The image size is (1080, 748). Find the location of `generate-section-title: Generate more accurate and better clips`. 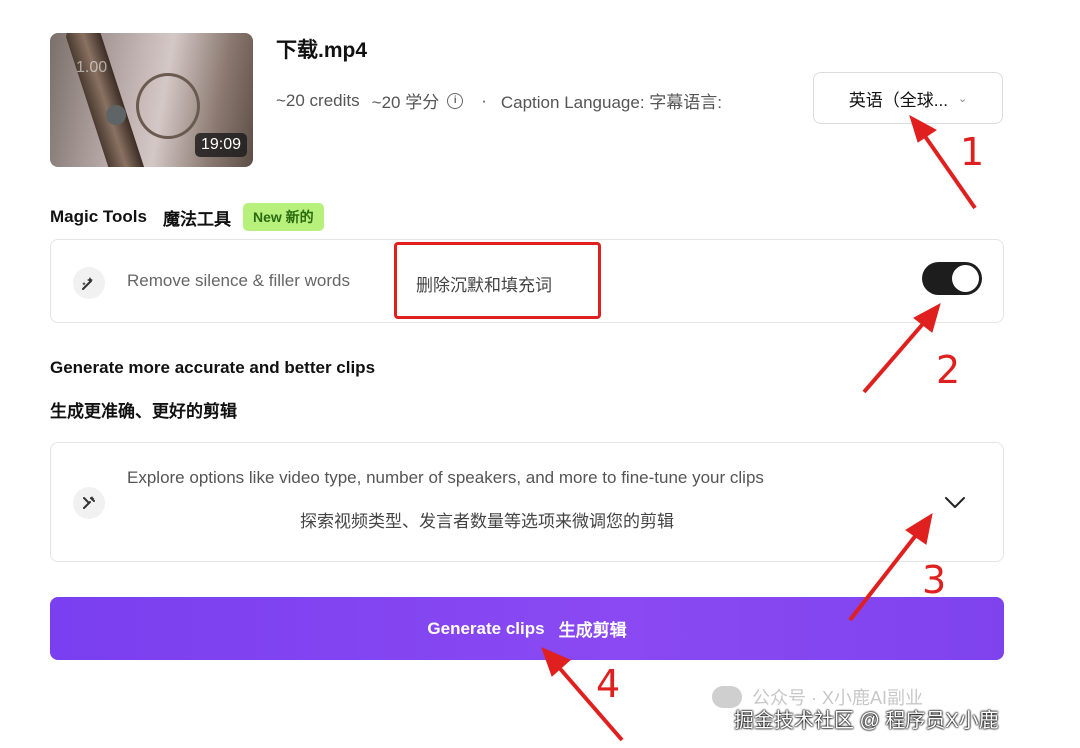

generate-section-title: Generate more accurate and better clips is located at coordinates (213, 367).